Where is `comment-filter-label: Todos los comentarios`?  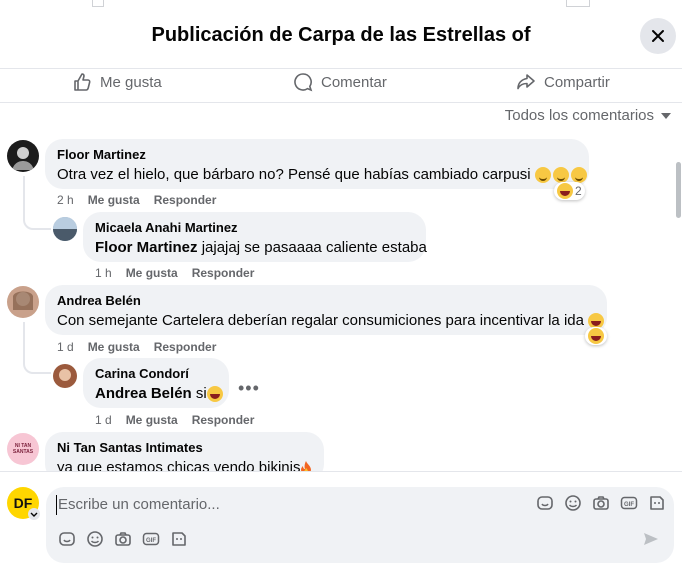 comment-filter-label: Todos los comentarios is located at coordinates (579, 115).